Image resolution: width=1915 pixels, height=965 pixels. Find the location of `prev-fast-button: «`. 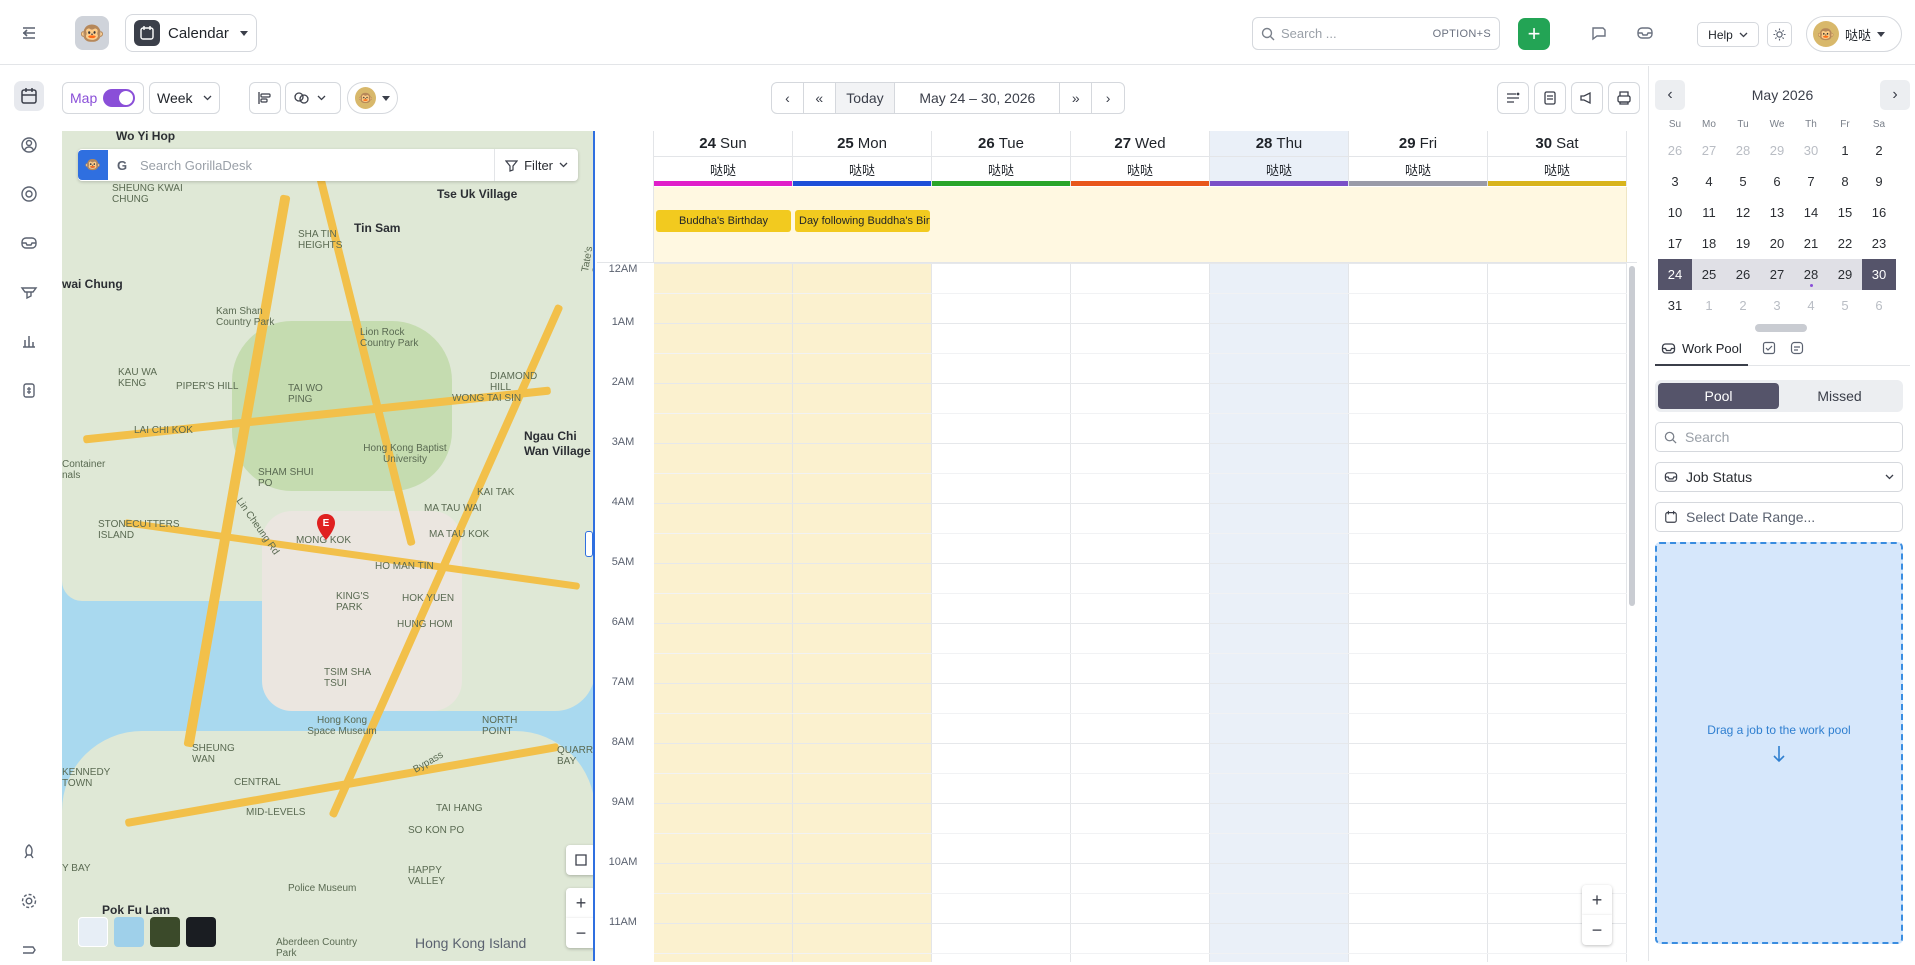

prev-fast-button: « is located at coordinates (820, 98).